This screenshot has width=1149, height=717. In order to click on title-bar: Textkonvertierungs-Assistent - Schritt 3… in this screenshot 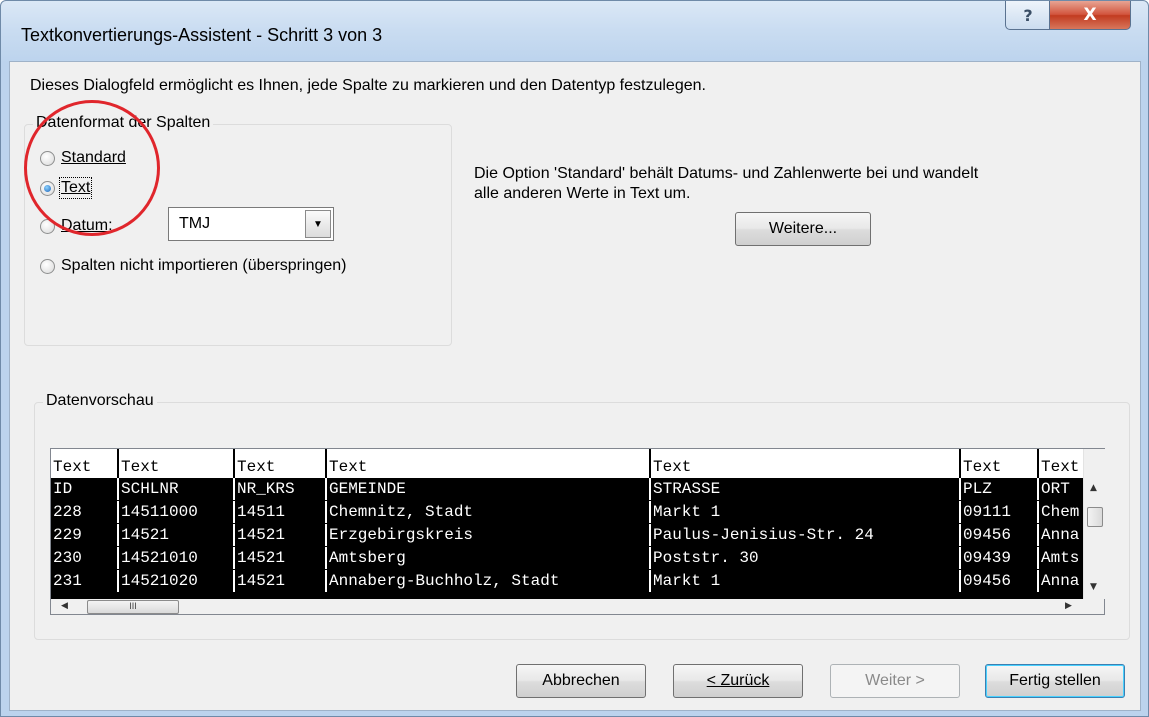, I will do `click(574, 31)`.